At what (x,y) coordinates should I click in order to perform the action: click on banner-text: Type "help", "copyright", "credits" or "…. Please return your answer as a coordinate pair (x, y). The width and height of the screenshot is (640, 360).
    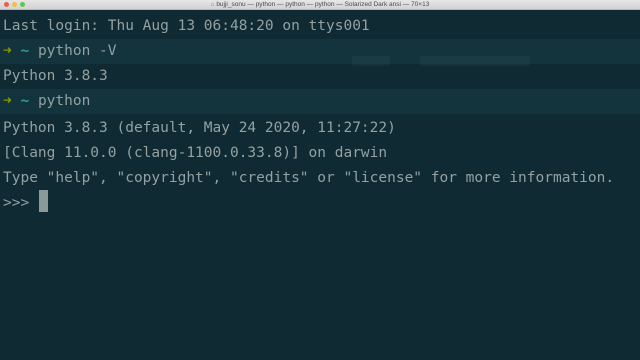
    Looking at the image, I should click on (309, 178).